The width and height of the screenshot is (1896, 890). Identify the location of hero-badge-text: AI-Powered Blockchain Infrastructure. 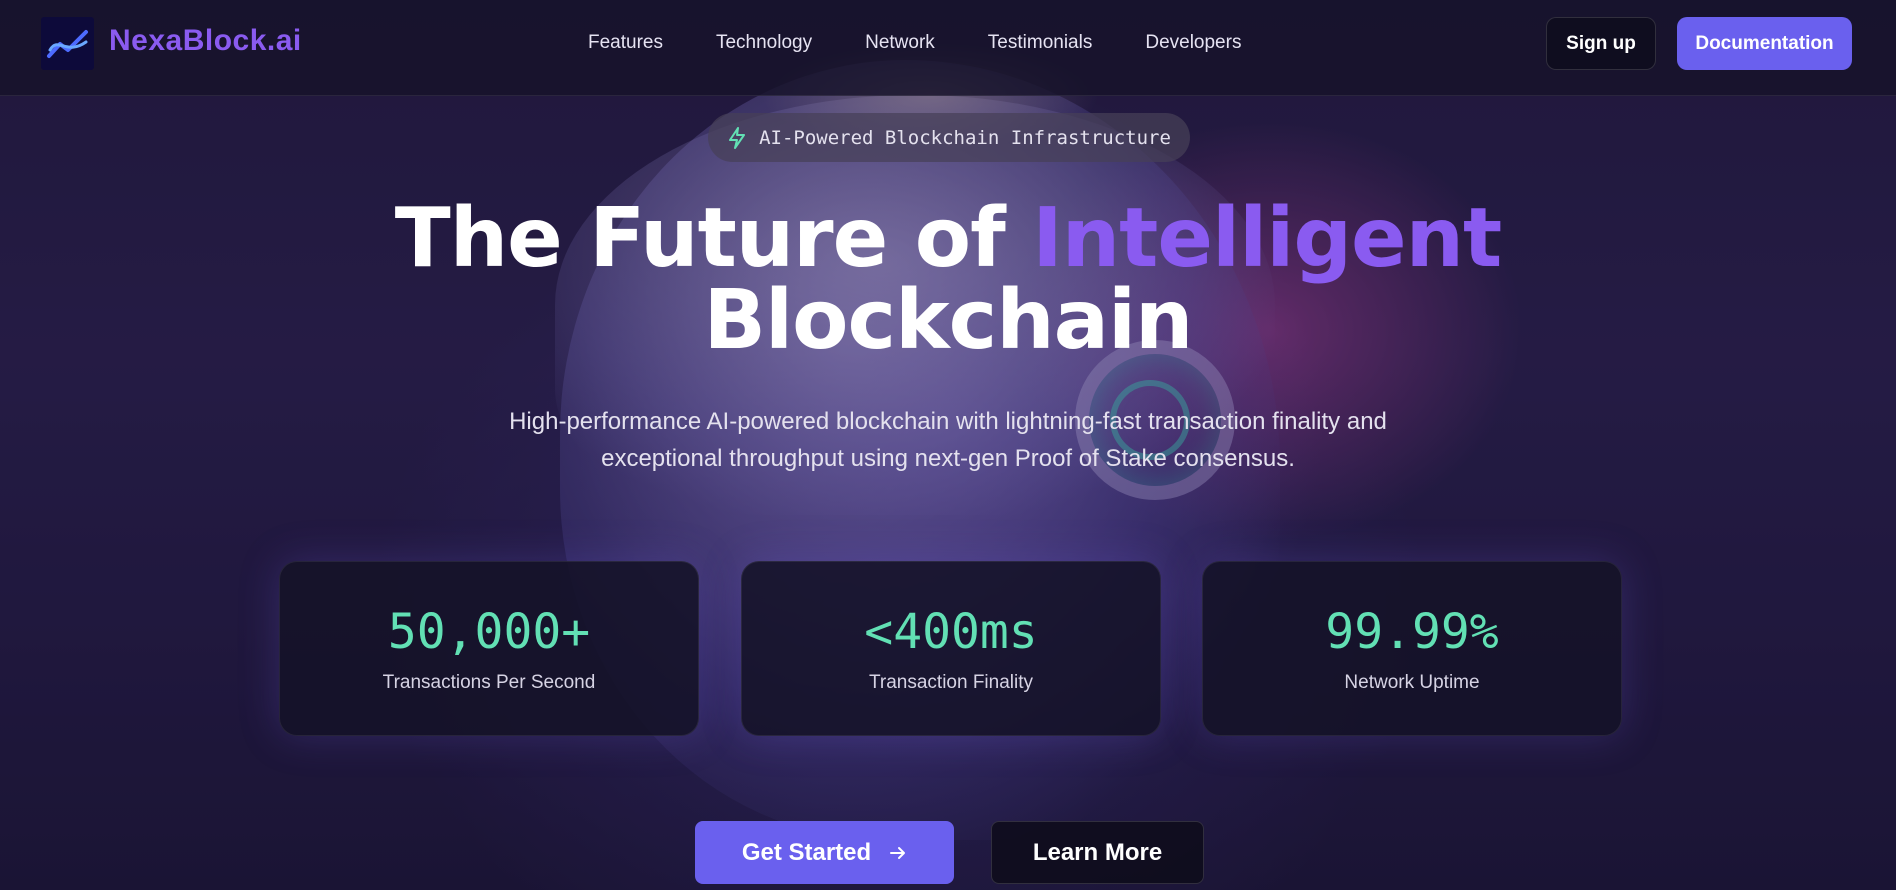
(965, 137).